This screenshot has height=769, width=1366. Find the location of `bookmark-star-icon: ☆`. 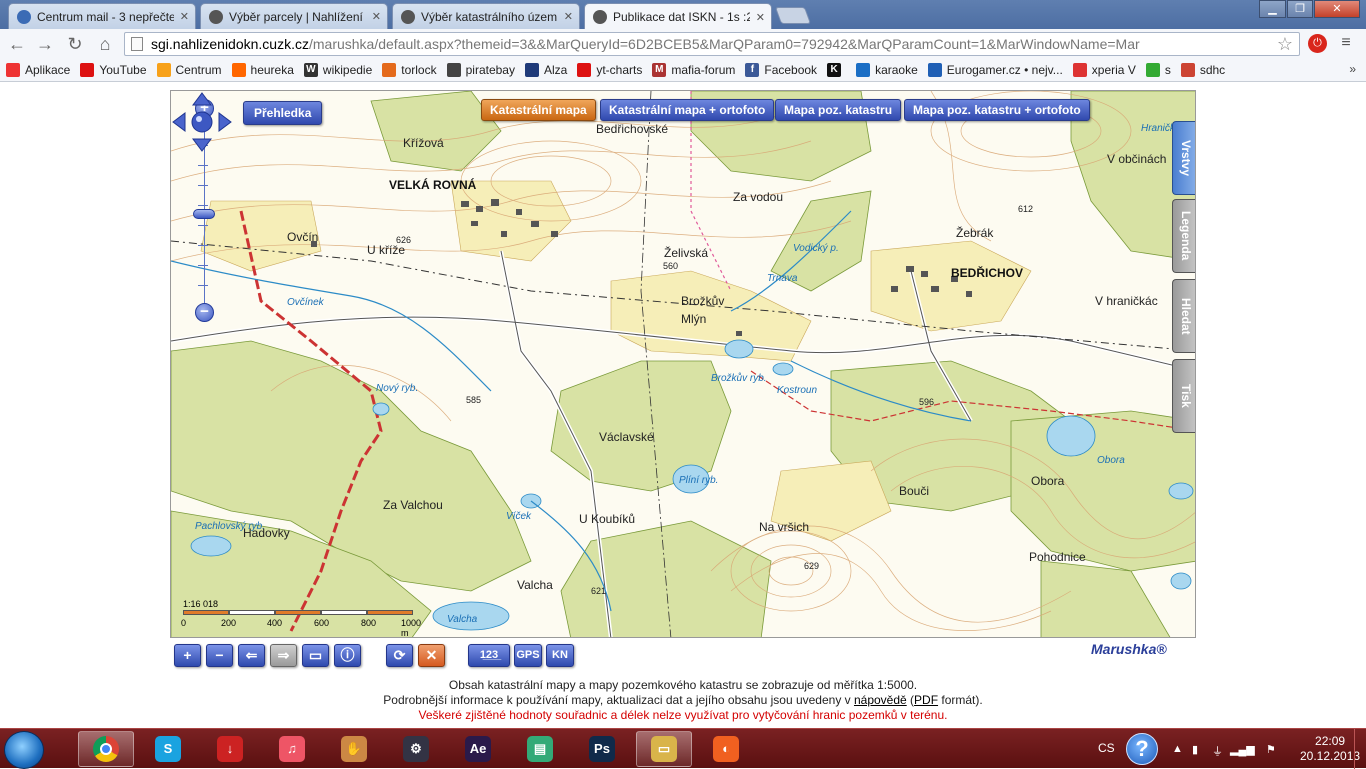

bookmark-star-icon: ☆ is located at coordinates (1285, 44).